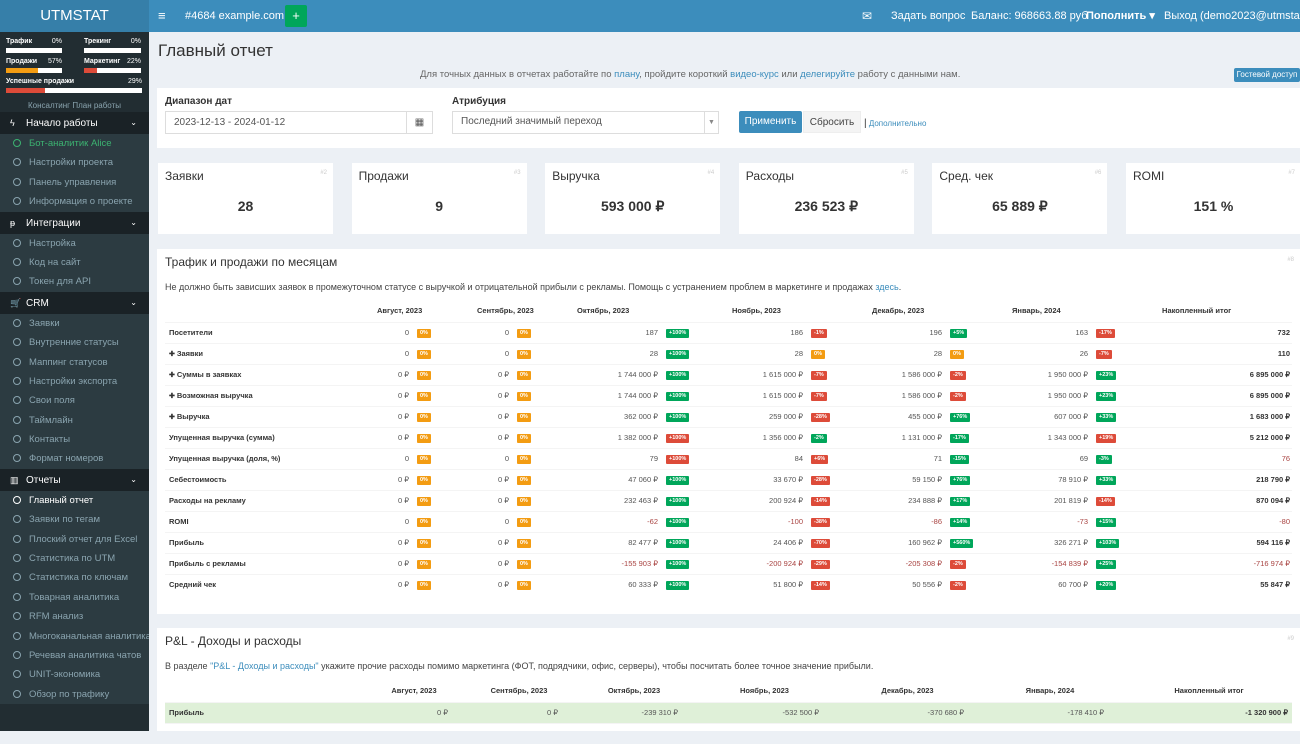 This screenshot has height=744, width=1300. What do you see at coordinates (74, 675) in the screenshot?
I see `sidebar-item: UNIT-экономика` at bounding box center [74, 675].